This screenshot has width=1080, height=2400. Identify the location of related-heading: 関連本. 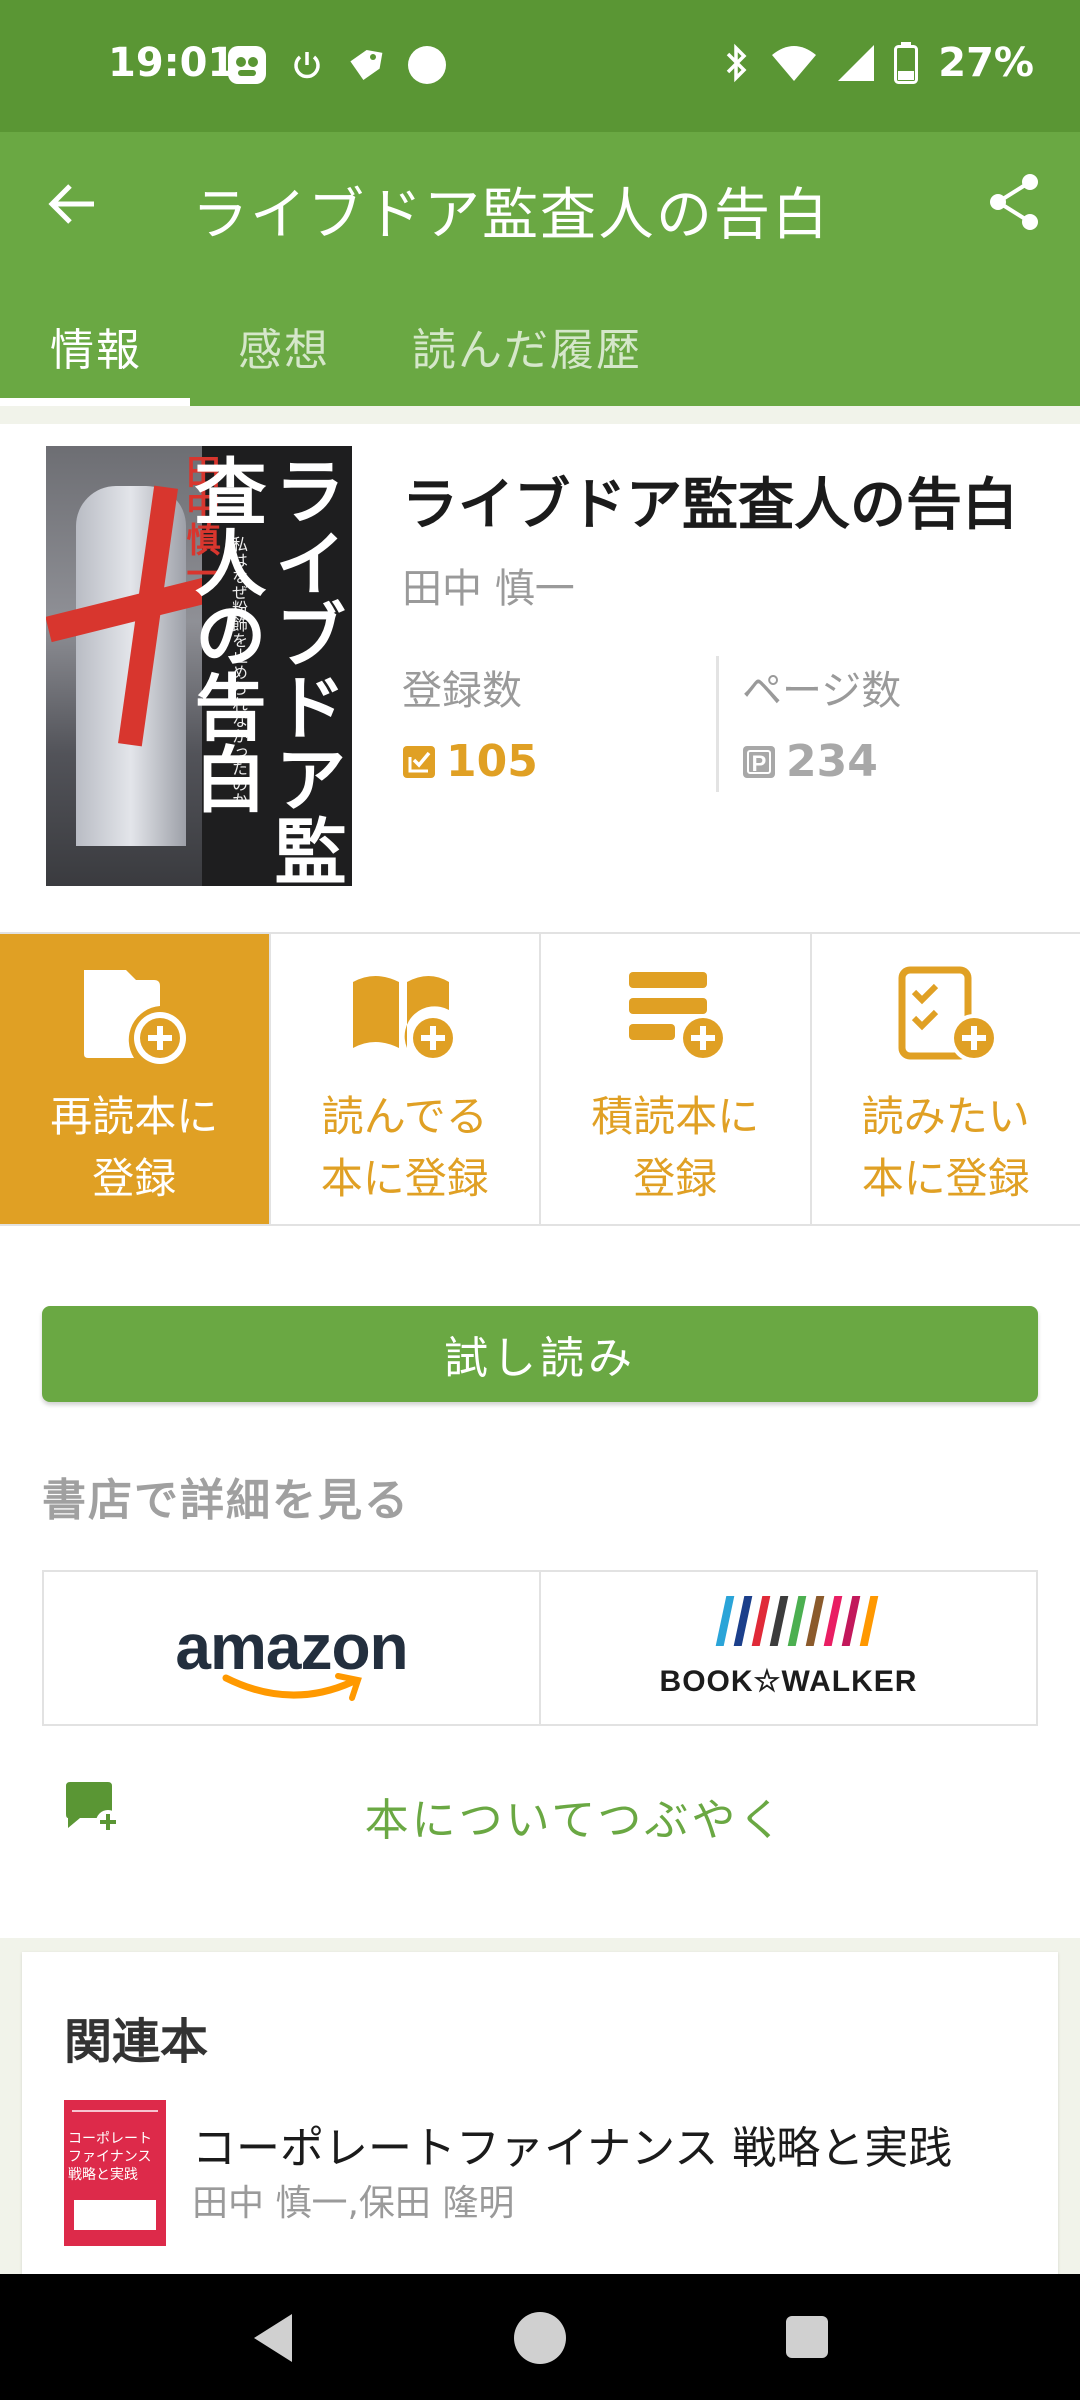
(136, 2042).